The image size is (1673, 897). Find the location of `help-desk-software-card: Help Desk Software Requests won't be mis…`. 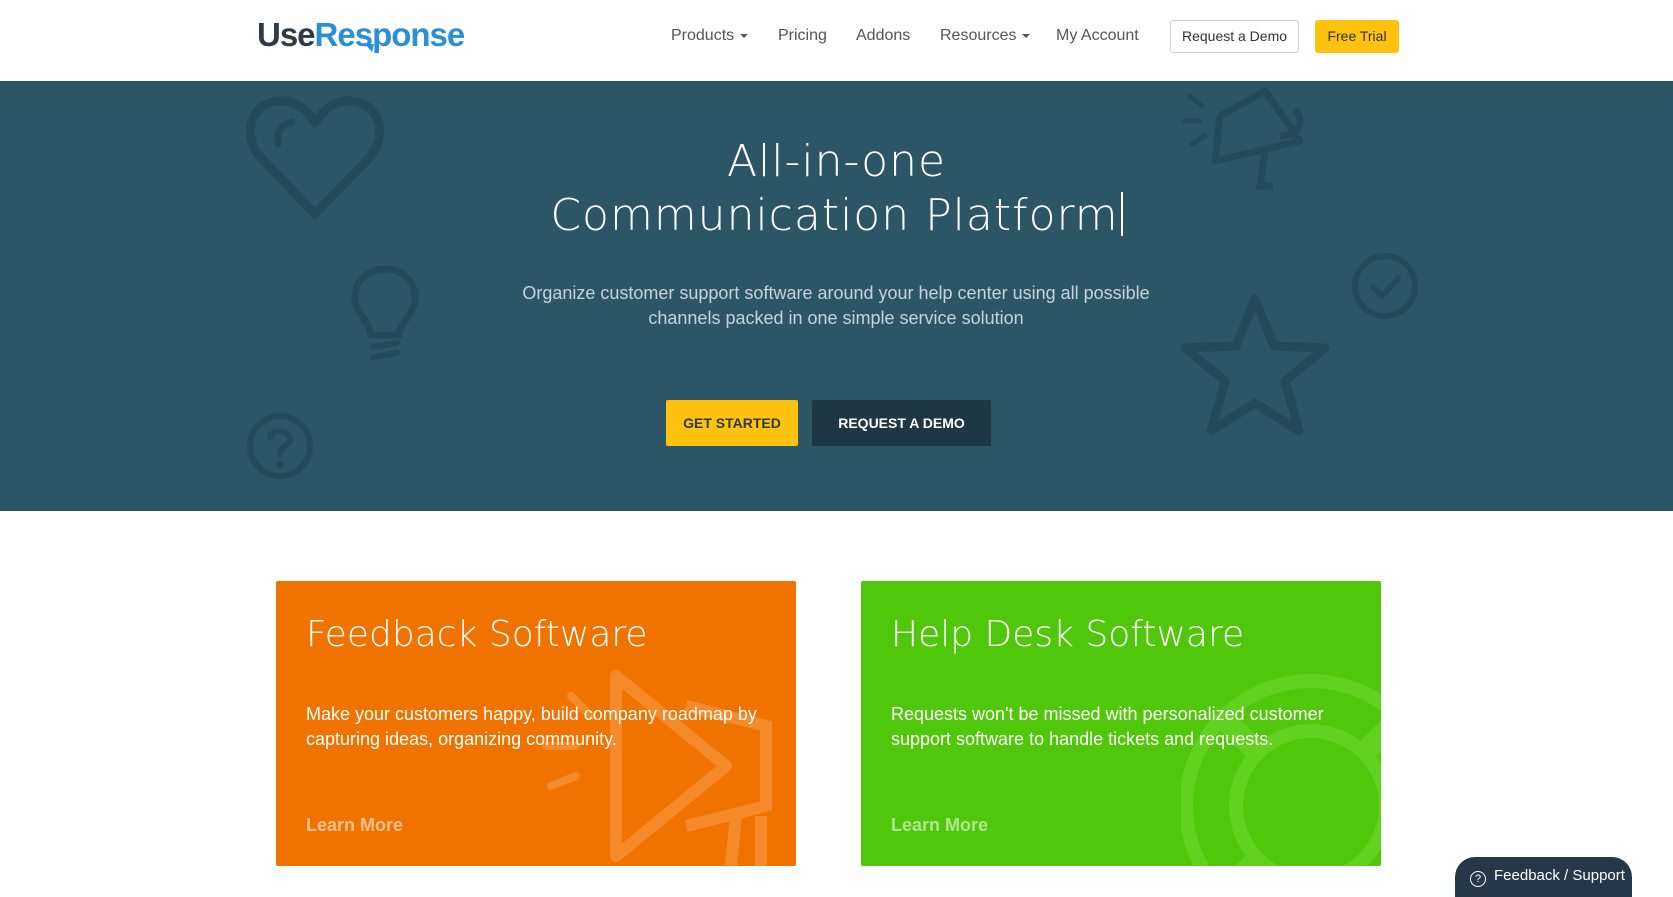

help-desk-software-card: Help Desk Software Requests won't be mis… is located at coordinates (1121, 723).